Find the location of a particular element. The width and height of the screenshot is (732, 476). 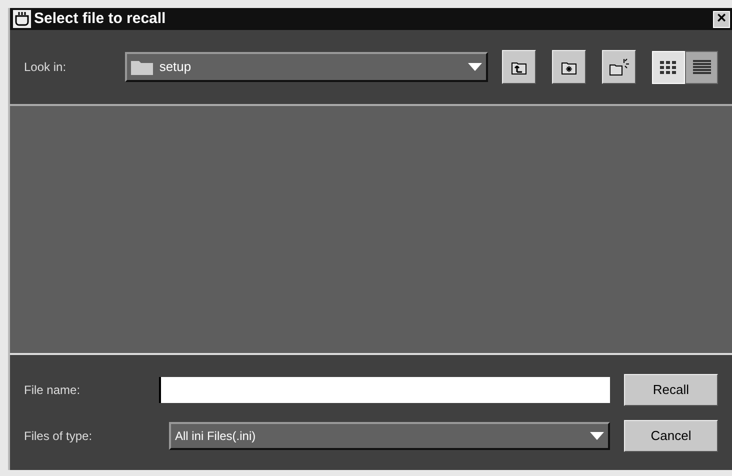

file-type-dropdown: All ini Files(.ini) is located at coordinates (389, 436).